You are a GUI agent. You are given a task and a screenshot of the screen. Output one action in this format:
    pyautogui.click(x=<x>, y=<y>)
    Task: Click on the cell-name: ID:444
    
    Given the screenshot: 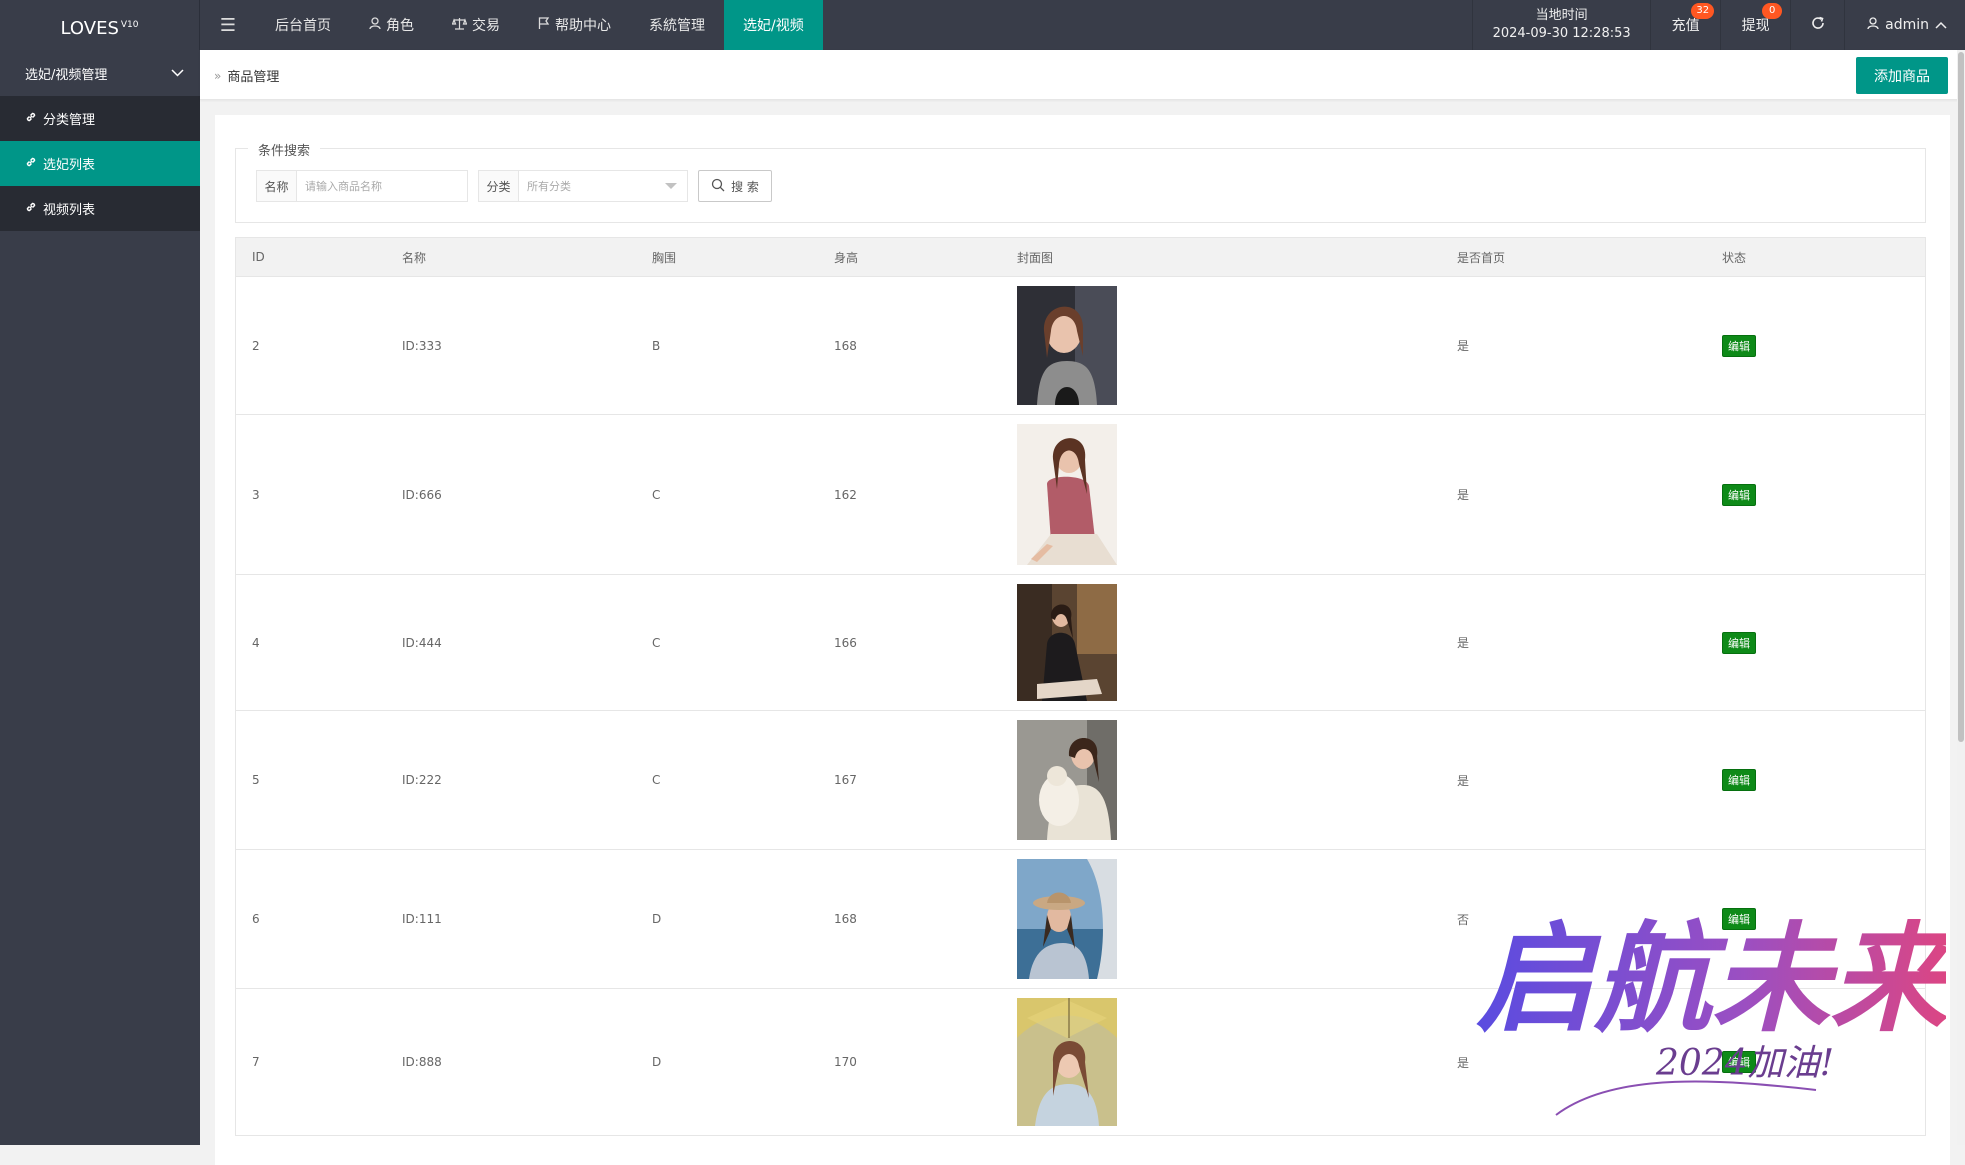 What is the action you would take?
    pyautogui.click(x=422, y=642)
    